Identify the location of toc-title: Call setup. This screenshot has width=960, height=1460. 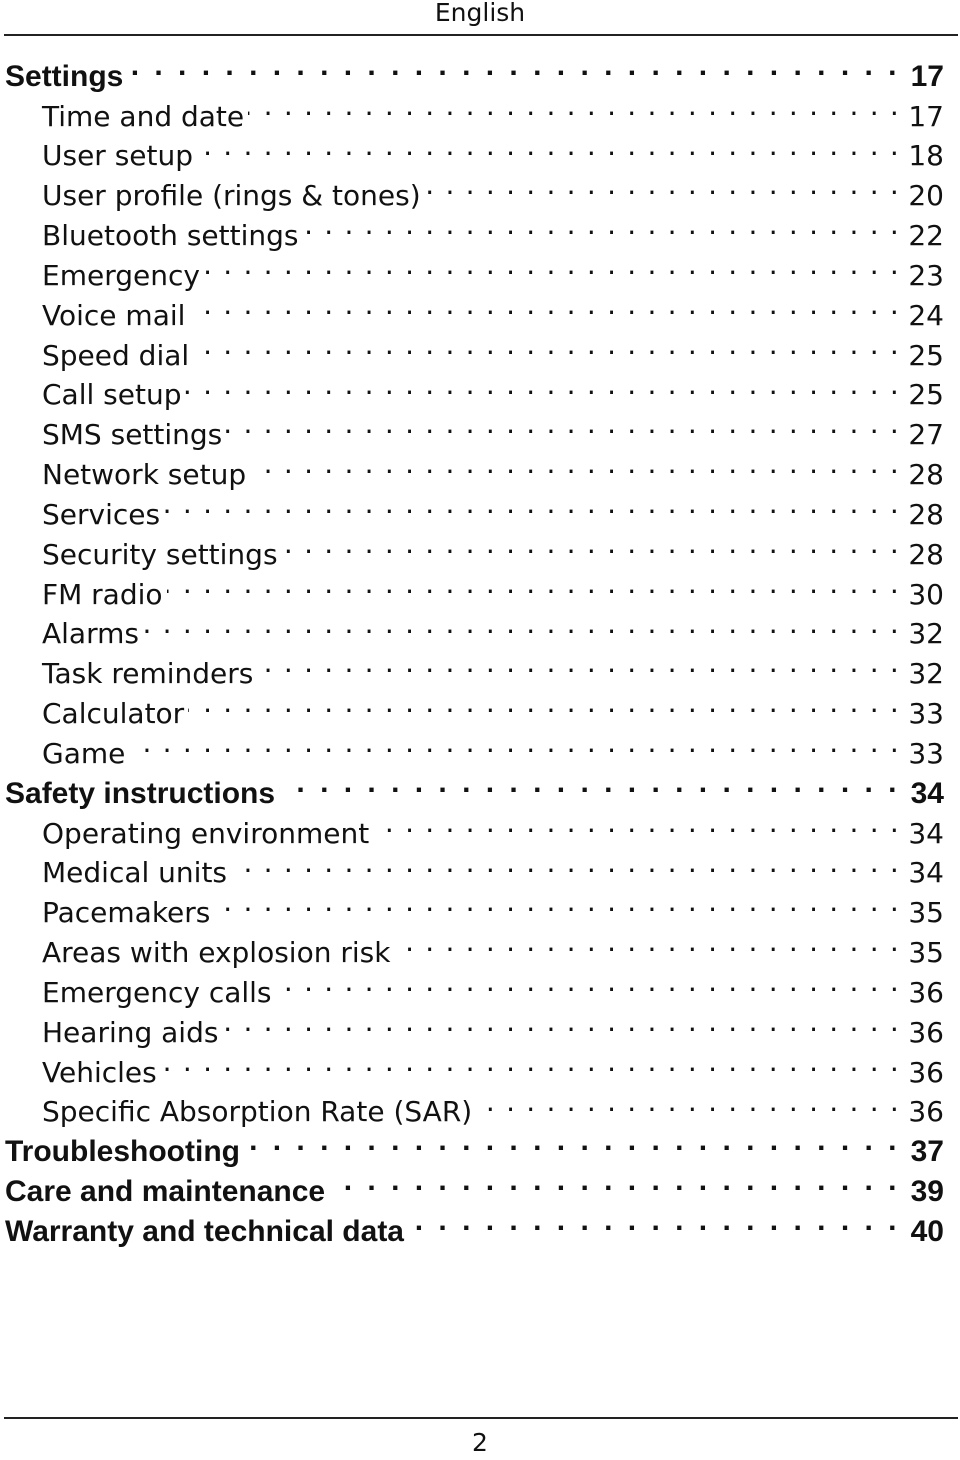
(112, 395).